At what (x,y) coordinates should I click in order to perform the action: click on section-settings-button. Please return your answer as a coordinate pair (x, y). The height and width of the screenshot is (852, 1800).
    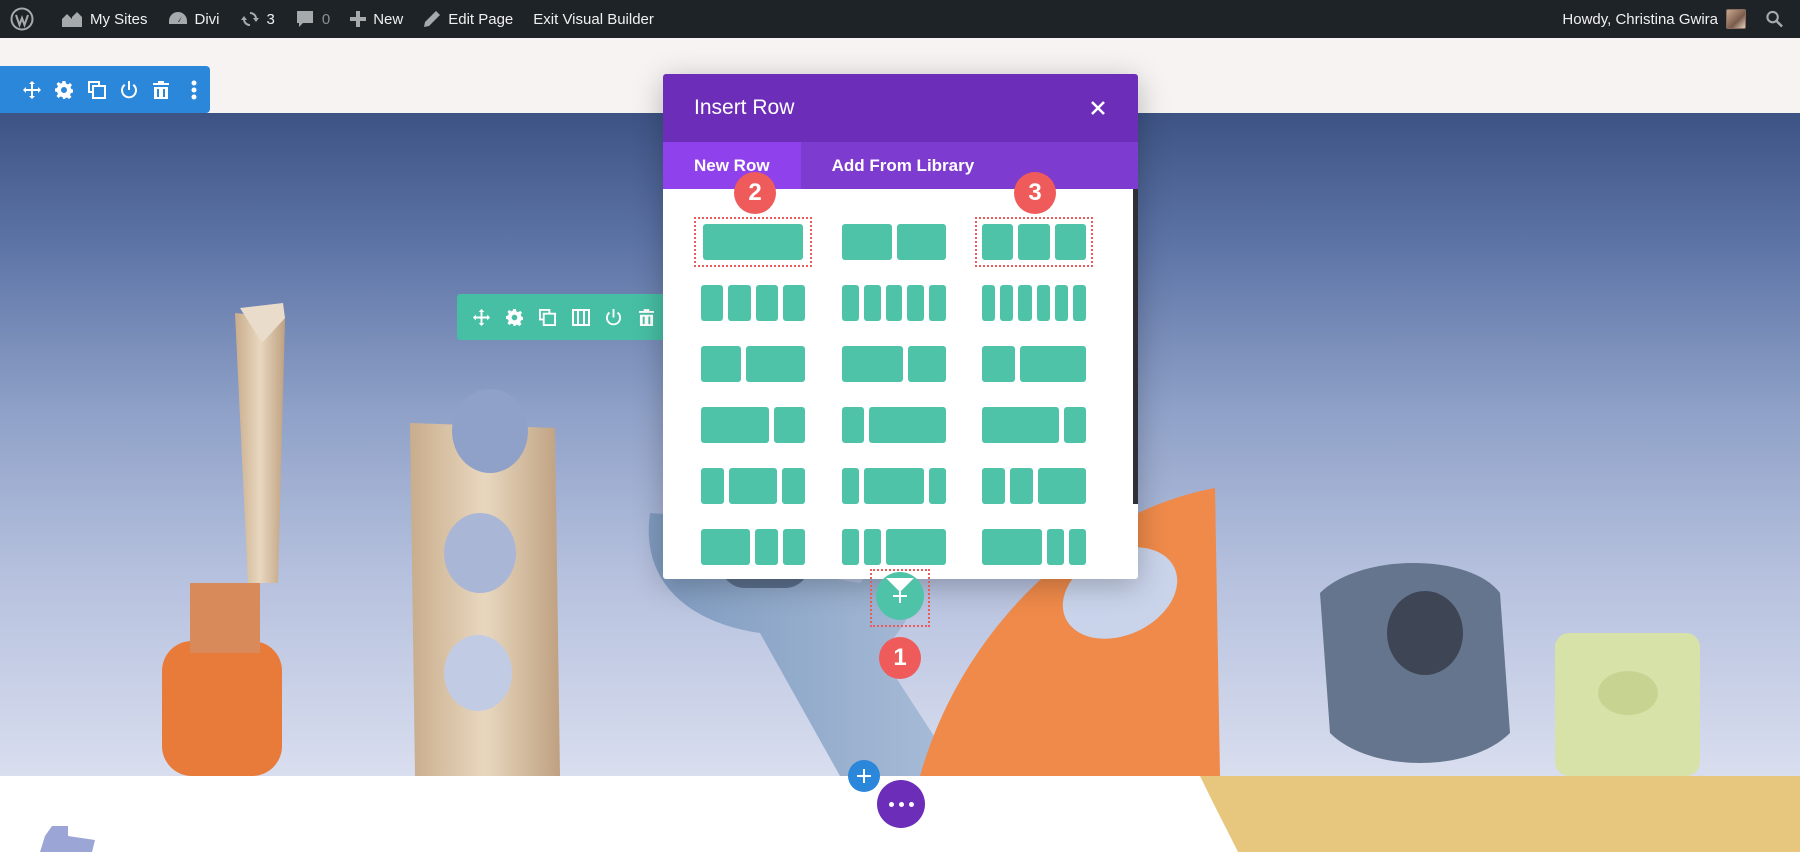
    Looking at the image, I should click on (64, 89).